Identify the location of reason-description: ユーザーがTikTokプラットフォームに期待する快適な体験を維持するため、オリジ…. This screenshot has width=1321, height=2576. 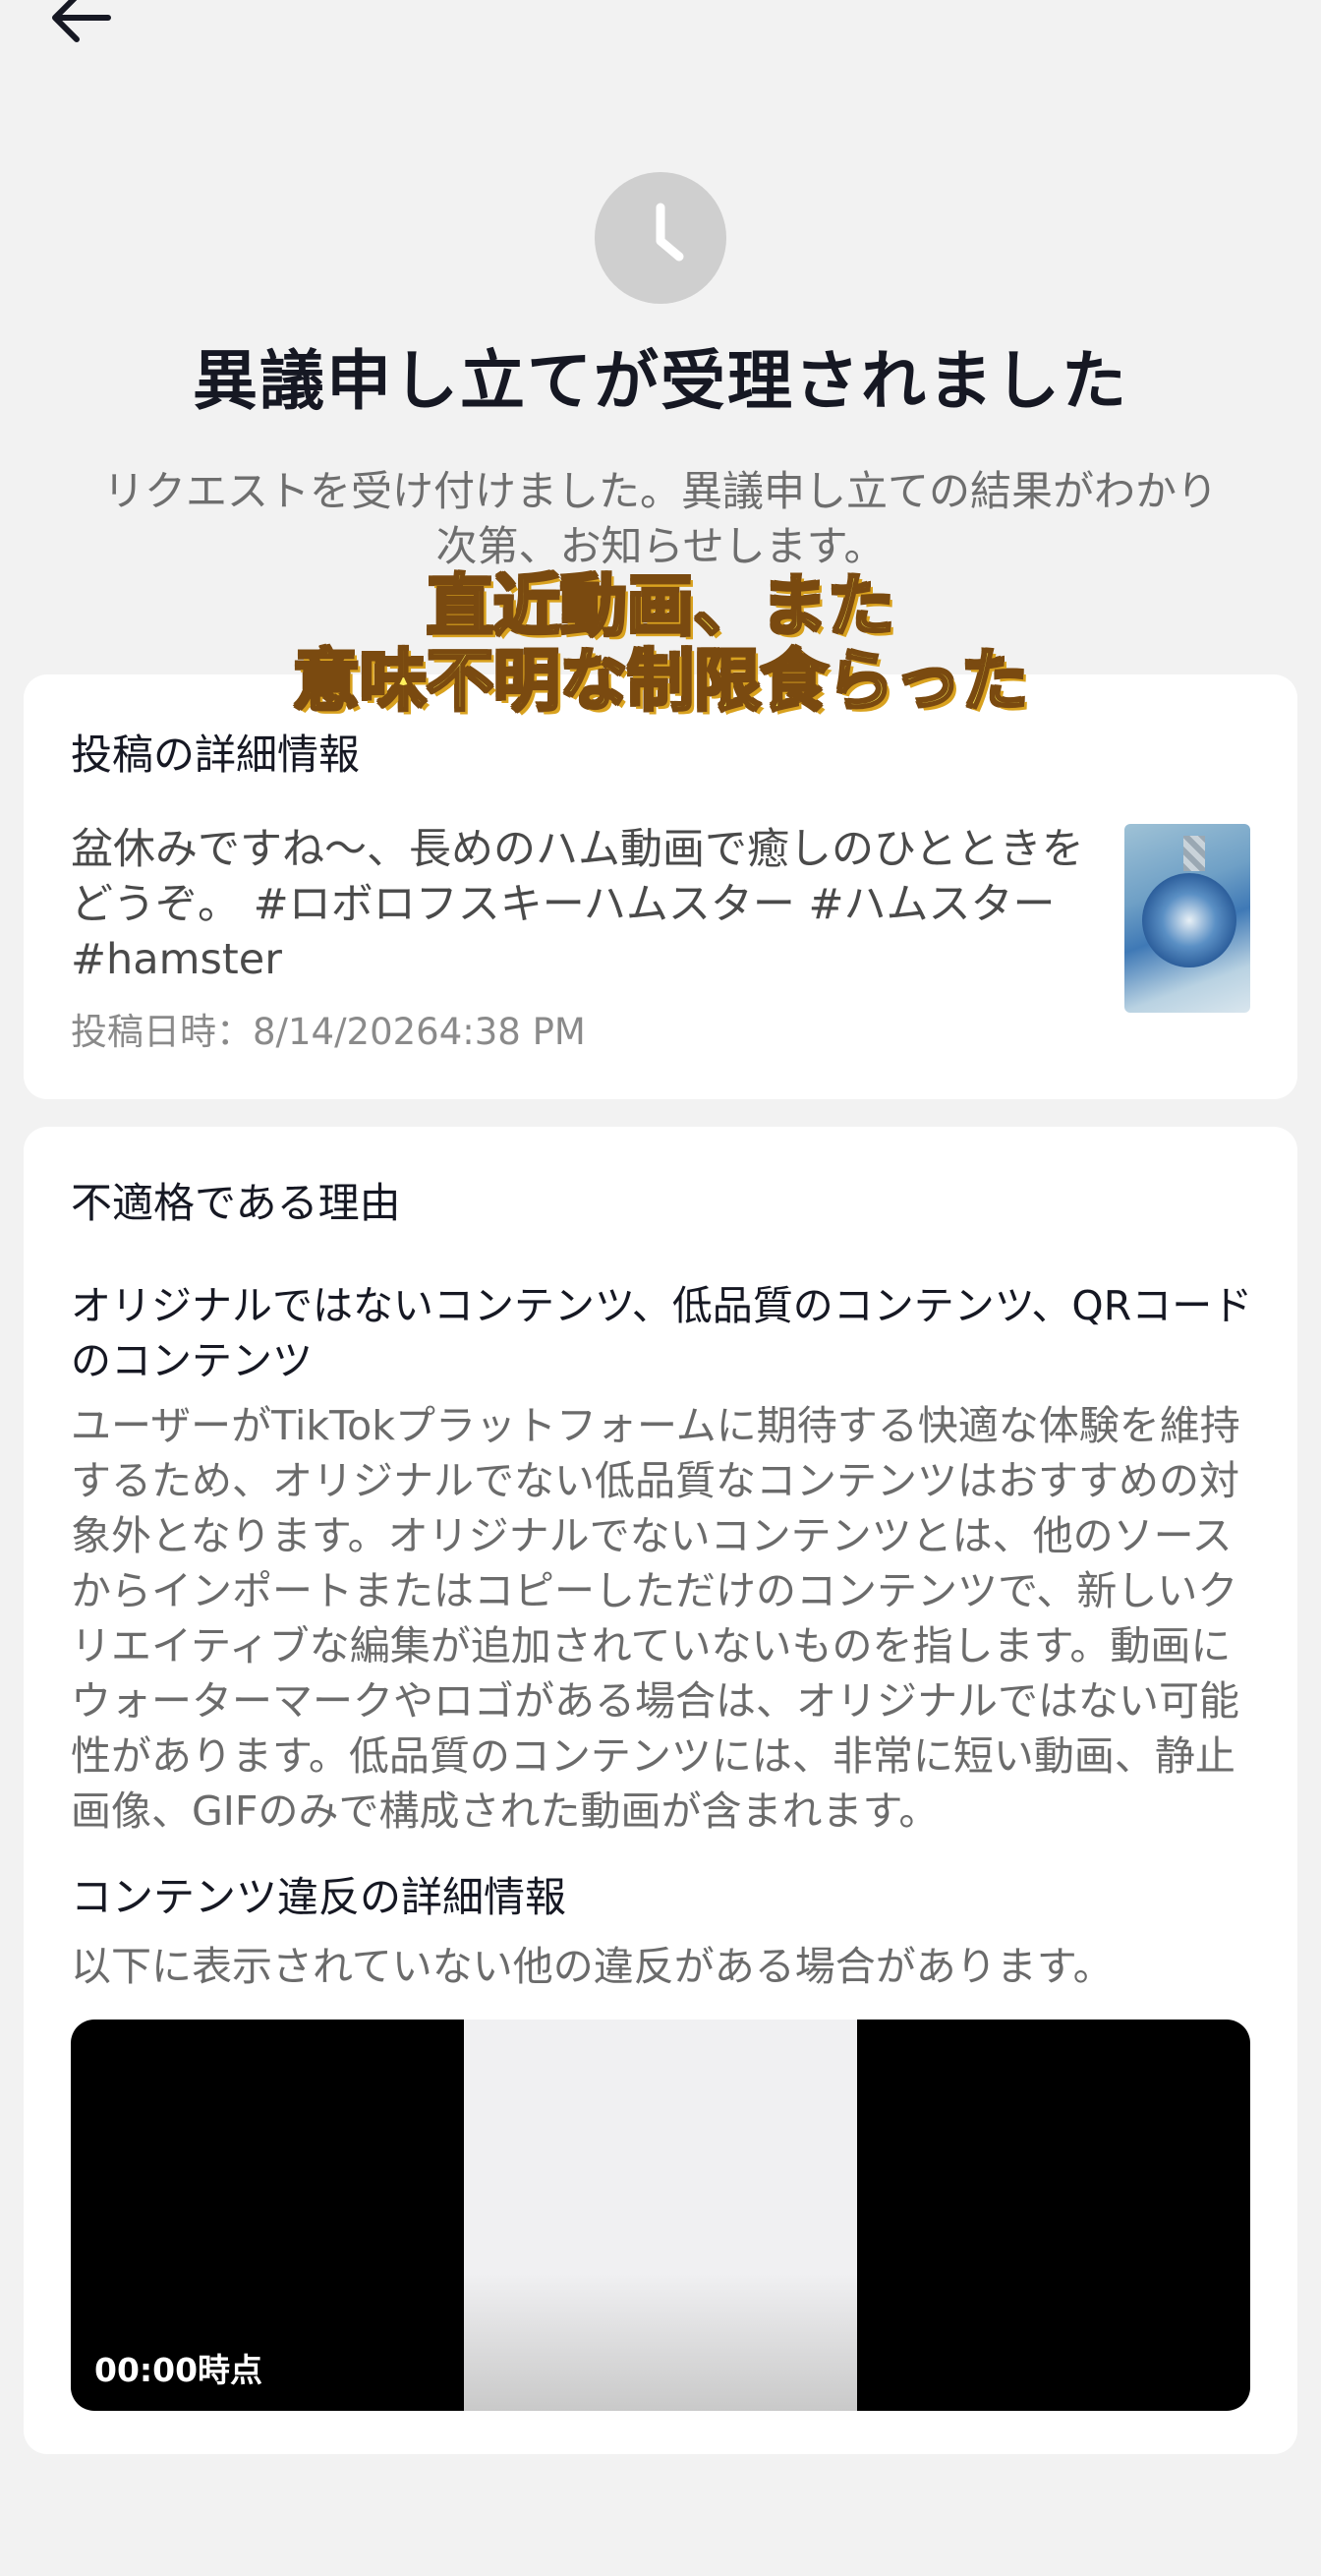
(655, 1618).